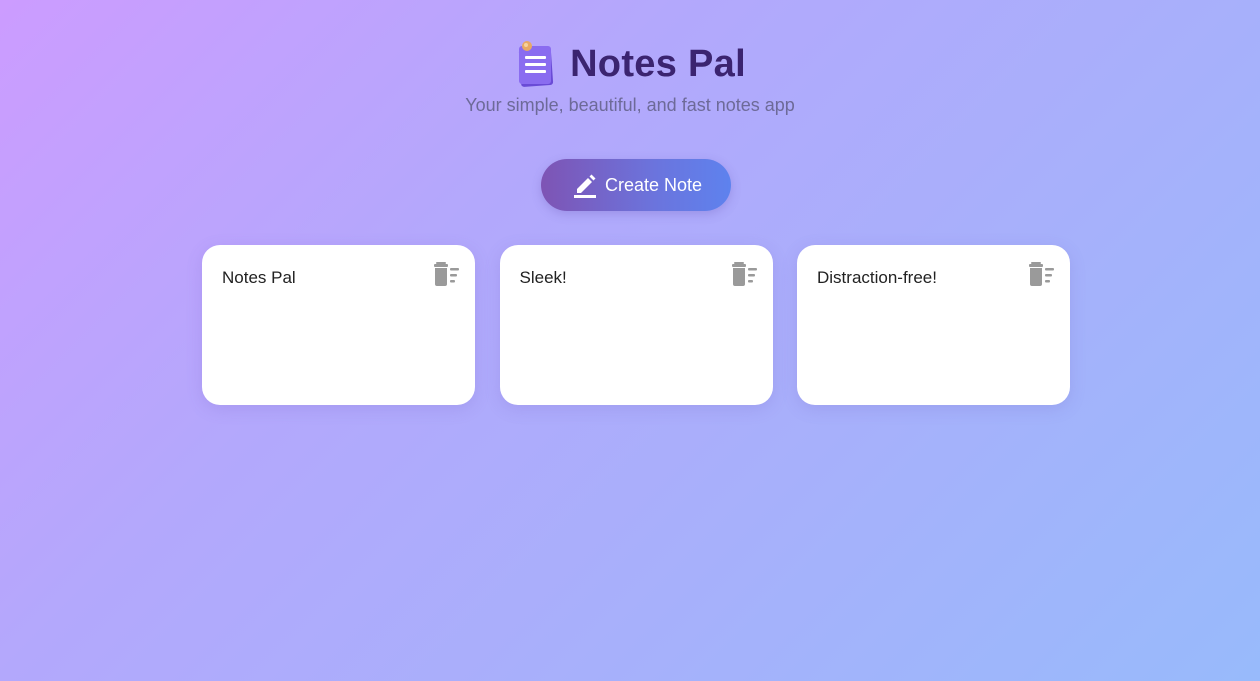 The width and height of the screenshot is (1260, 681). I want to click on note-card: Notes Pal, so click(338, 325).